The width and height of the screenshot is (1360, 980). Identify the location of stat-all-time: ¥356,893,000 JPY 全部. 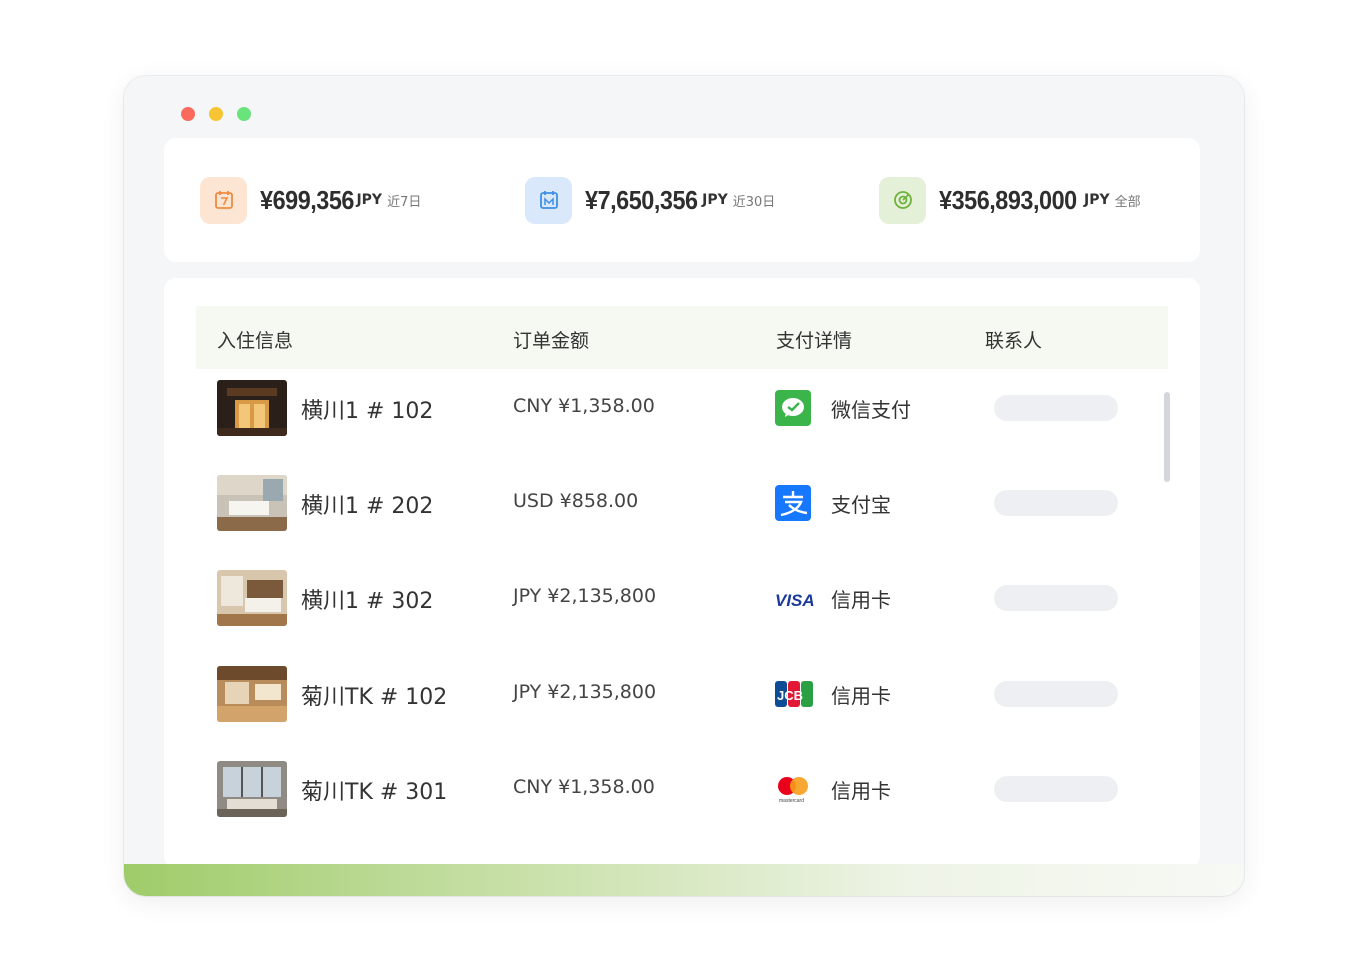
(1010, 200).